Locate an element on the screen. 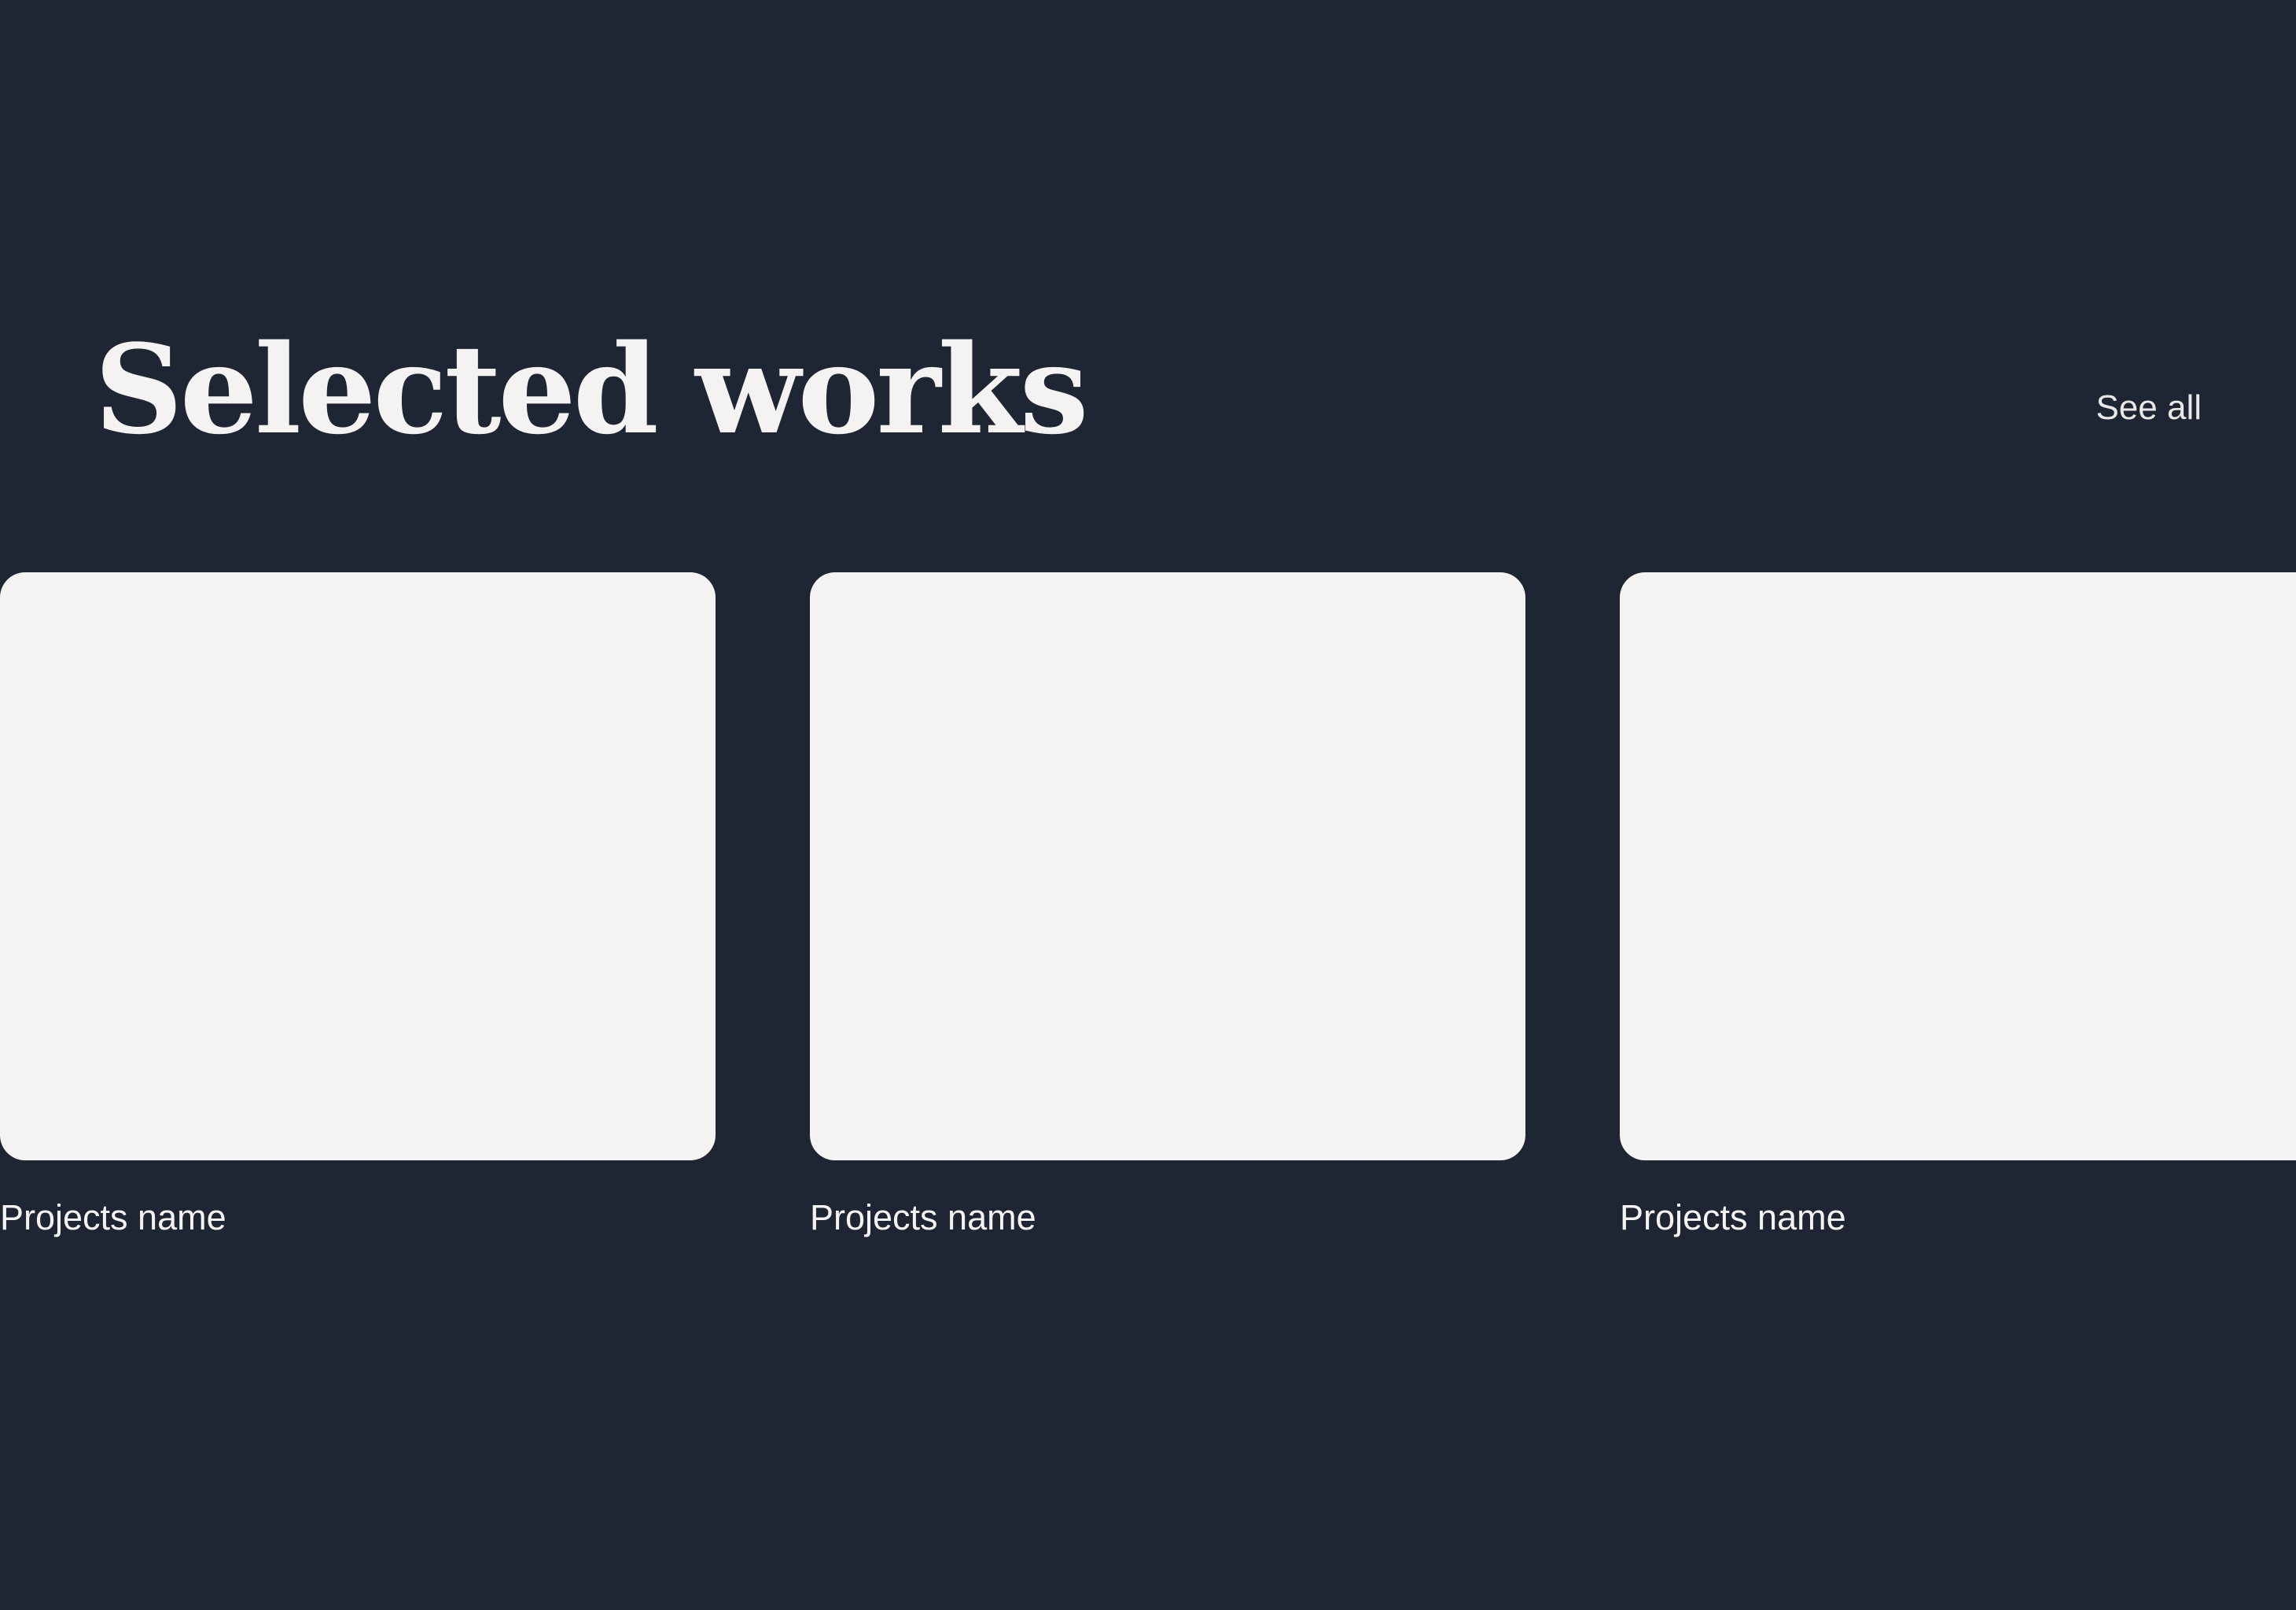 The width and height of the screenshot is (2296, 1610). see-all-link: See all is located at coordinates (2148, 408).